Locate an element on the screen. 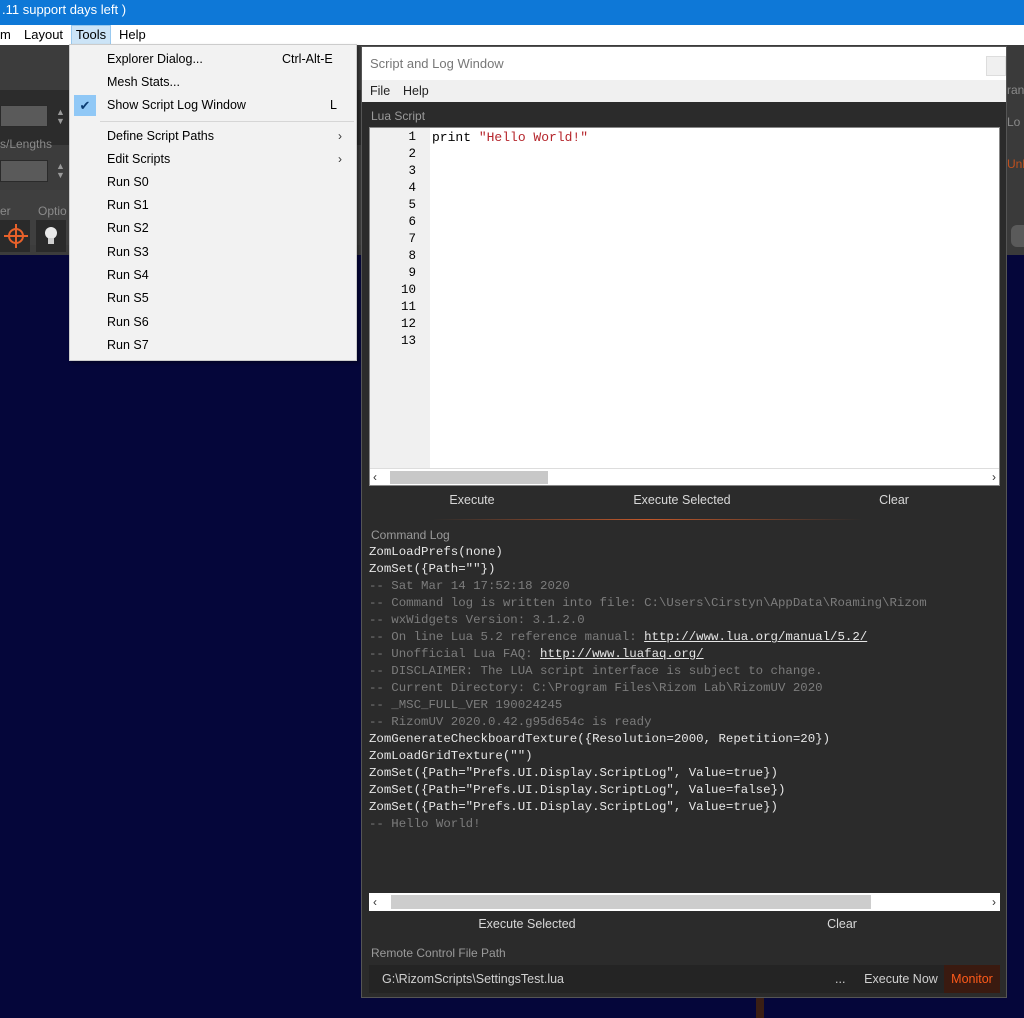 Image resolution: width=1024 pixels, height=1018 pixels. right-label-2: Lo is located at coordinates (1014, 122).